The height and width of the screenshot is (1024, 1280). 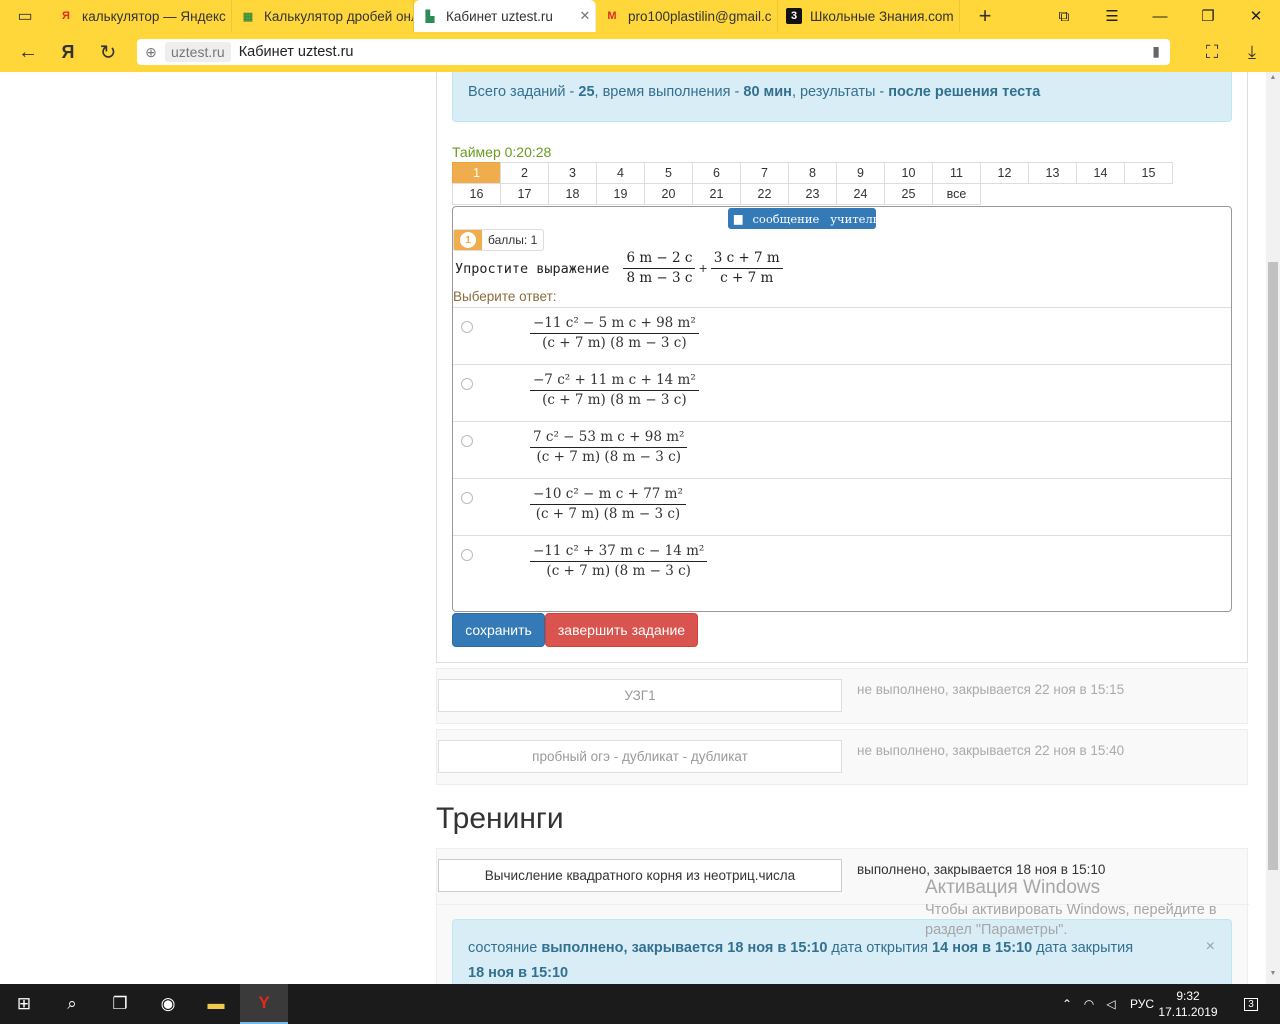 I want to click on question-number: 1, so click(x=468, y=240).